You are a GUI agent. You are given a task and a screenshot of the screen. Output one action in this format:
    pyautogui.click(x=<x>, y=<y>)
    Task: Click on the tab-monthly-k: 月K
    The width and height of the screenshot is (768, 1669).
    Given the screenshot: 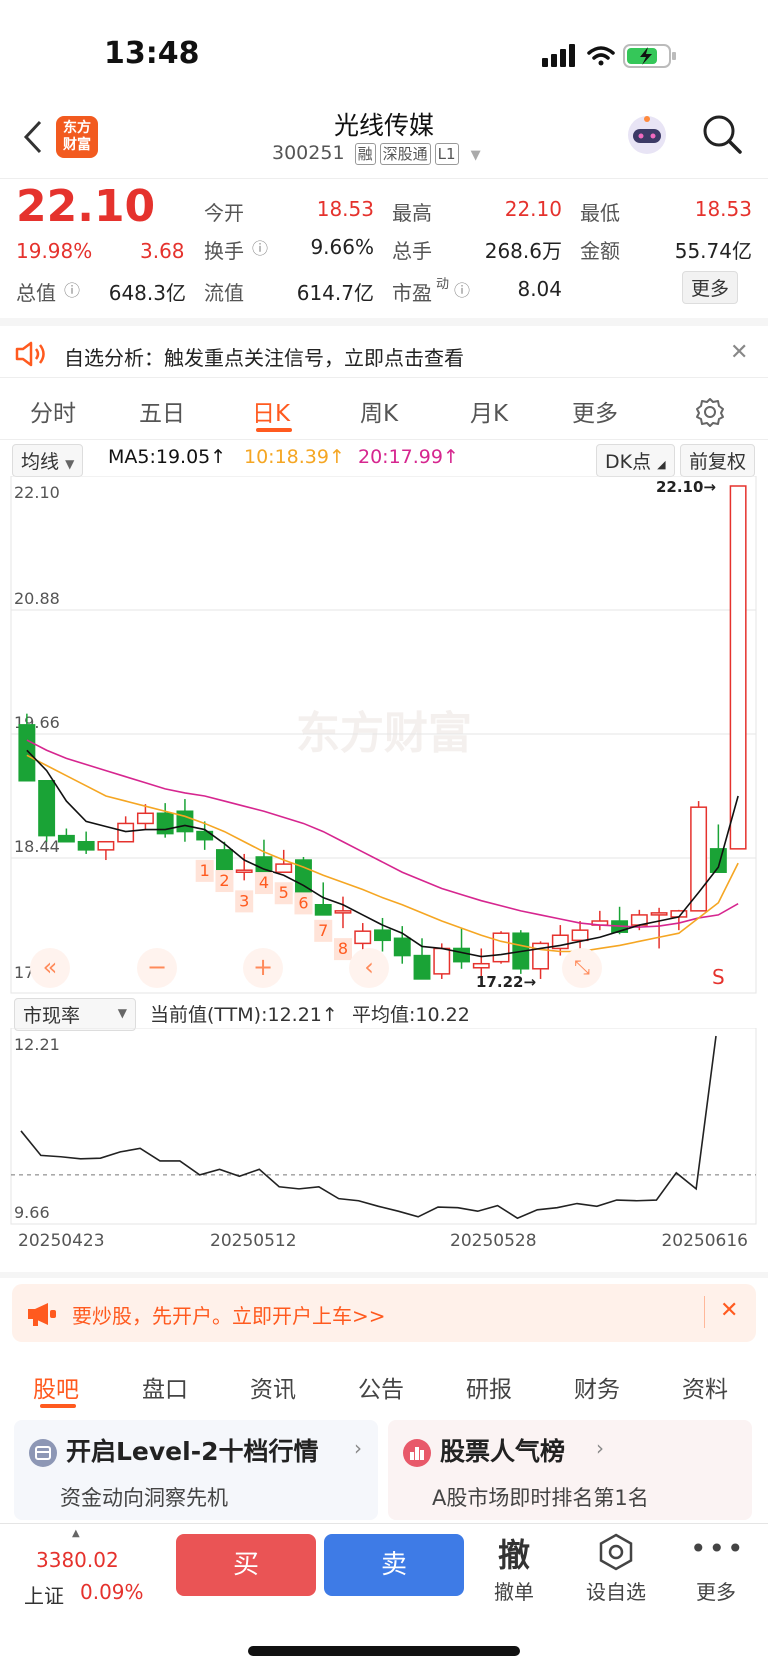 What is the action you would take?
    pyautogui.click(x=489, y=411)
    